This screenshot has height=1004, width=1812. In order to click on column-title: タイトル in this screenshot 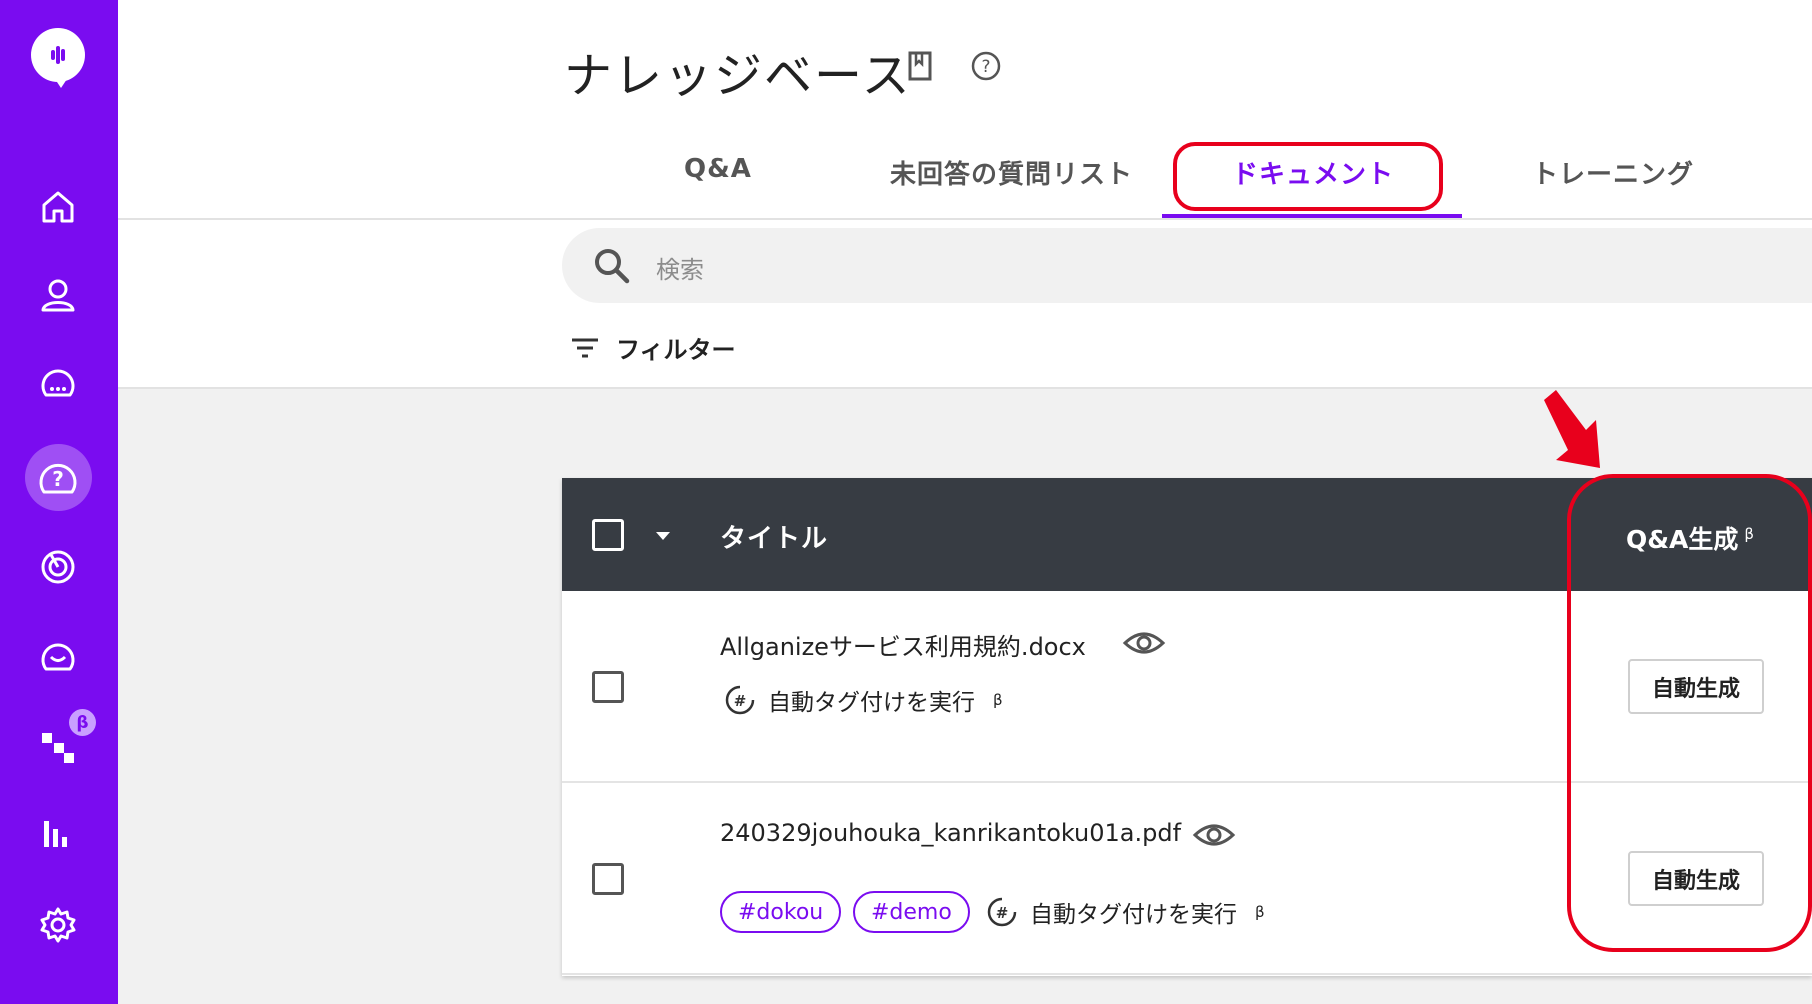, I will do `click(774, 539)`.